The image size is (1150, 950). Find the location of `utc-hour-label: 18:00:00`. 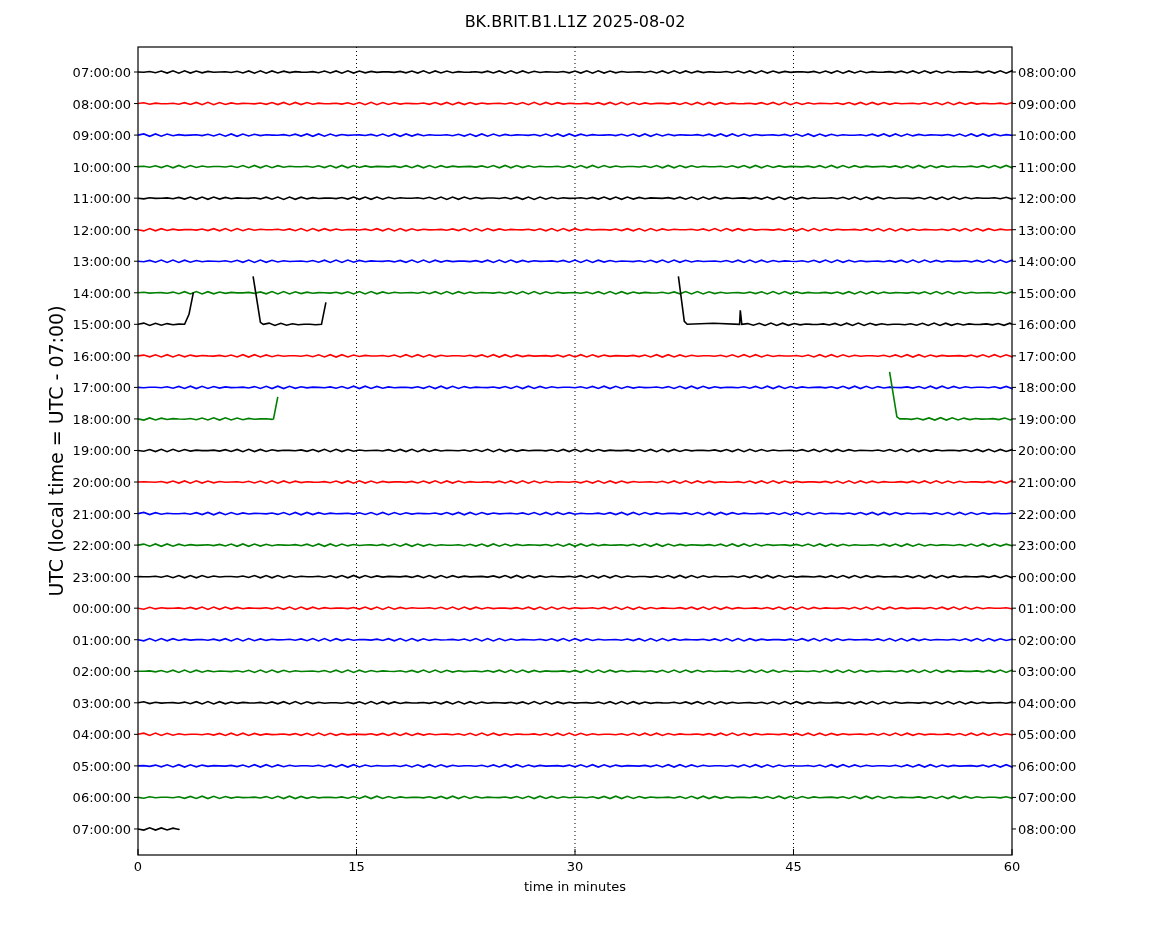

utc-hour-label: 18:00:00 is located at coordinates (101, 419).